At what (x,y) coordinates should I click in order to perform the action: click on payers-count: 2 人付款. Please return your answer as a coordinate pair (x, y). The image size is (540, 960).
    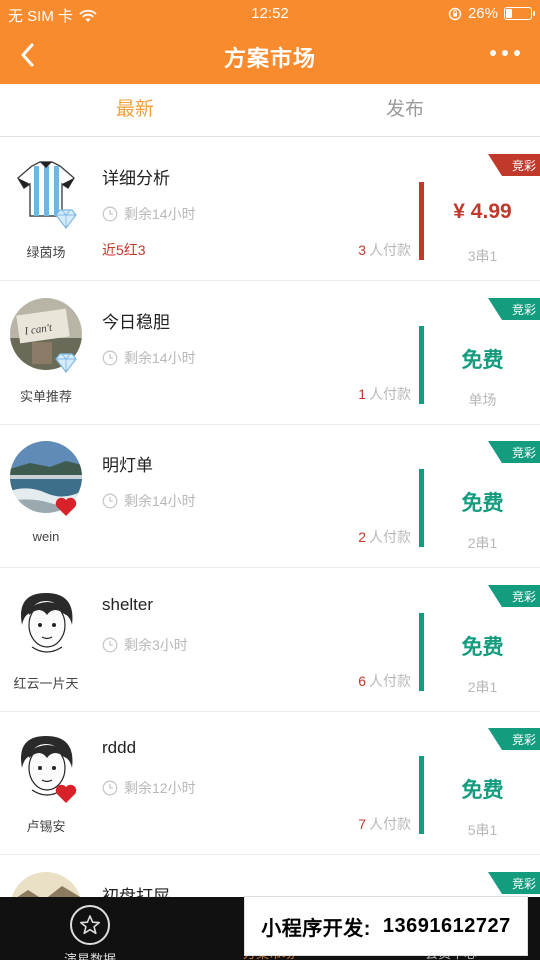
    Looking at the image, I should click on (384, 537).